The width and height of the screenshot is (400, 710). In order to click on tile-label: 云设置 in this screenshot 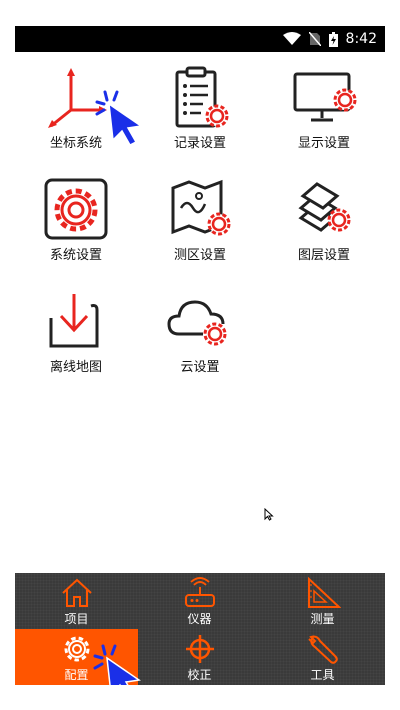, I will do `click(200, 367)`.